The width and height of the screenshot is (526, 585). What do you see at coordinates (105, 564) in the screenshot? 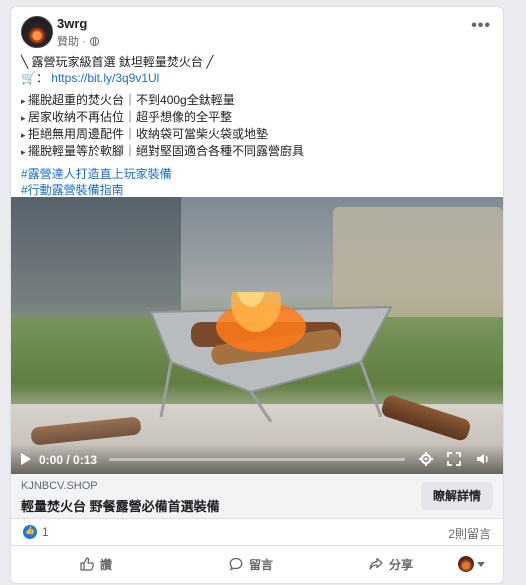
I see `like-button-label: 讚` at bounding box center [105, 564].